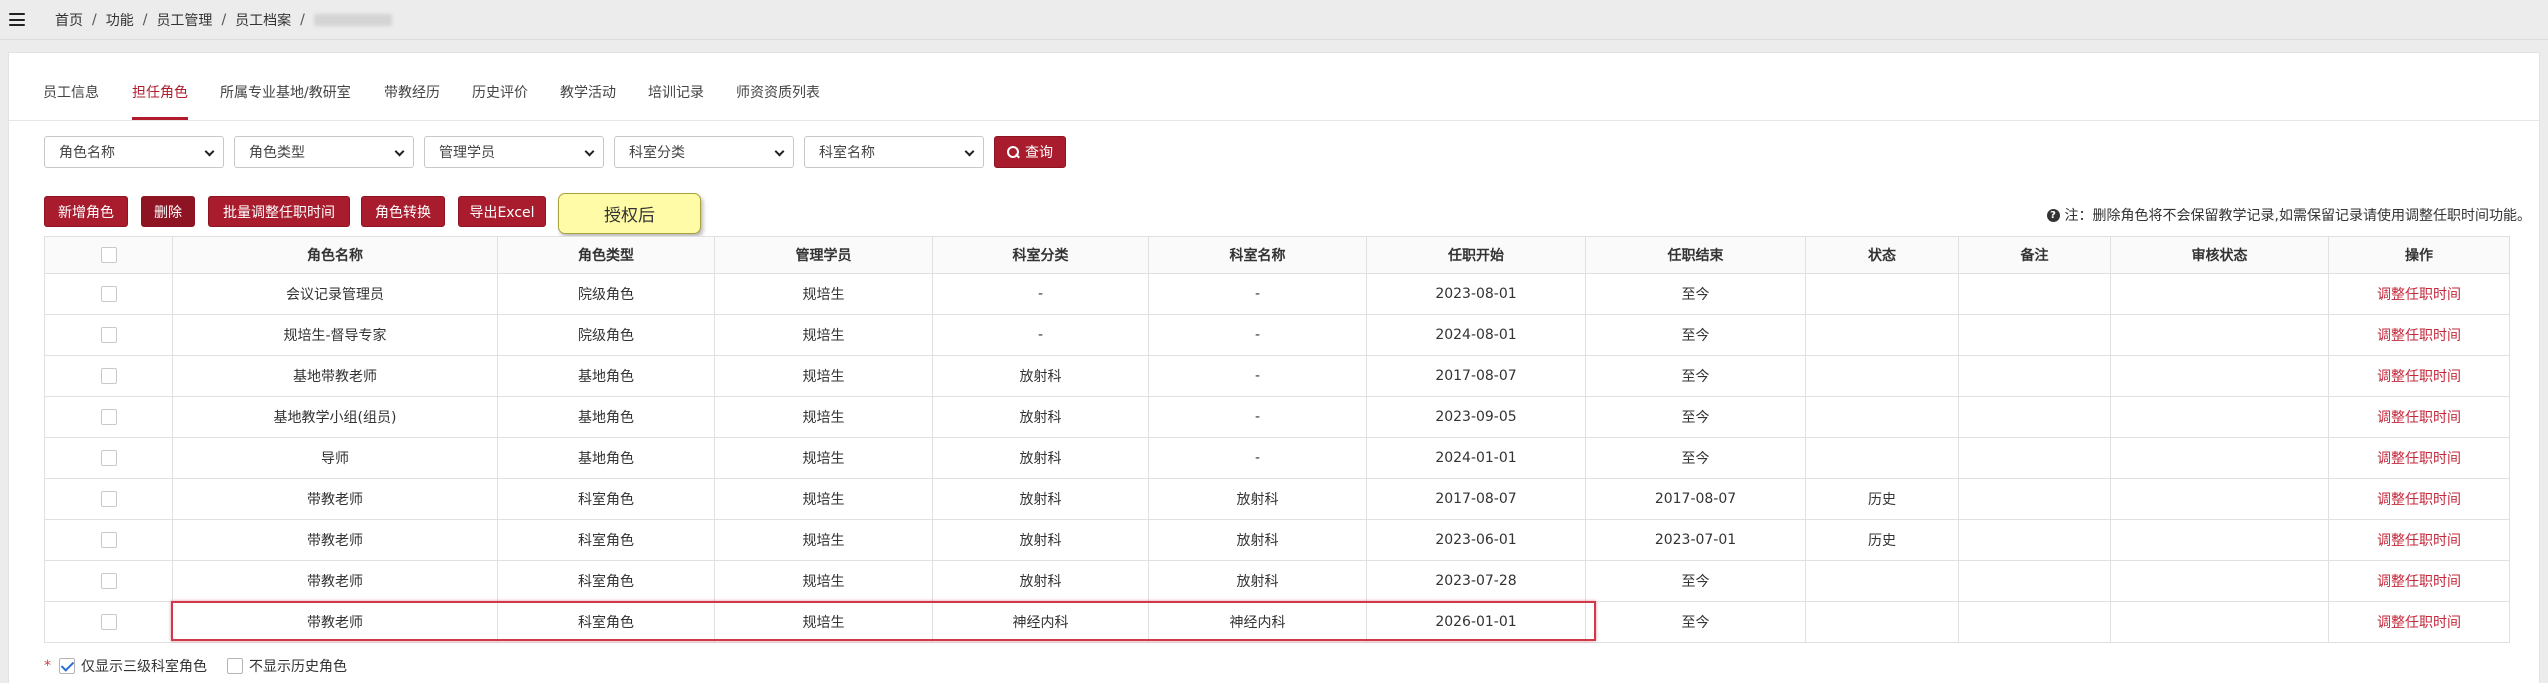 The height and width of the screenshot is (683, 2548). I want to click on dept-name-select: 科室名称, so click(894, 152).